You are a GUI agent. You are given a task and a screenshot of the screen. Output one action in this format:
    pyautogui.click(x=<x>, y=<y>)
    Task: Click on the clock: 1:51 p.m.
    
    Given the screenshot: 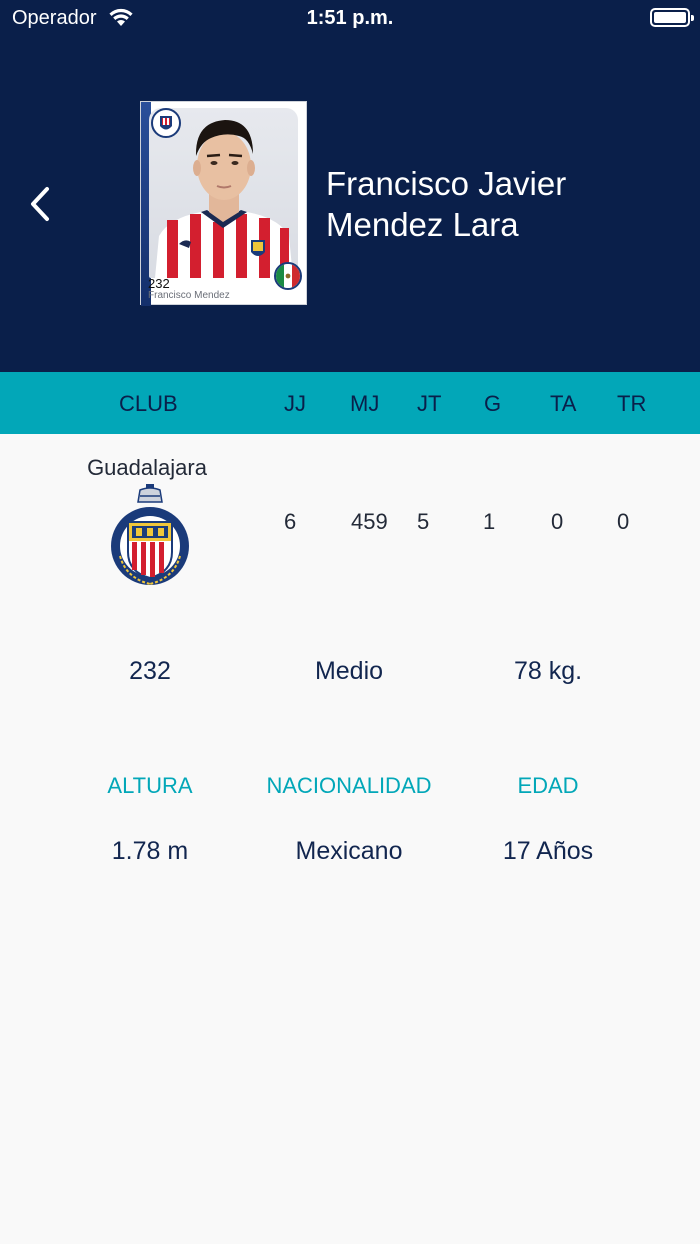 What is the action you would take?
    pyautogui.click(x=350, y=18)
    